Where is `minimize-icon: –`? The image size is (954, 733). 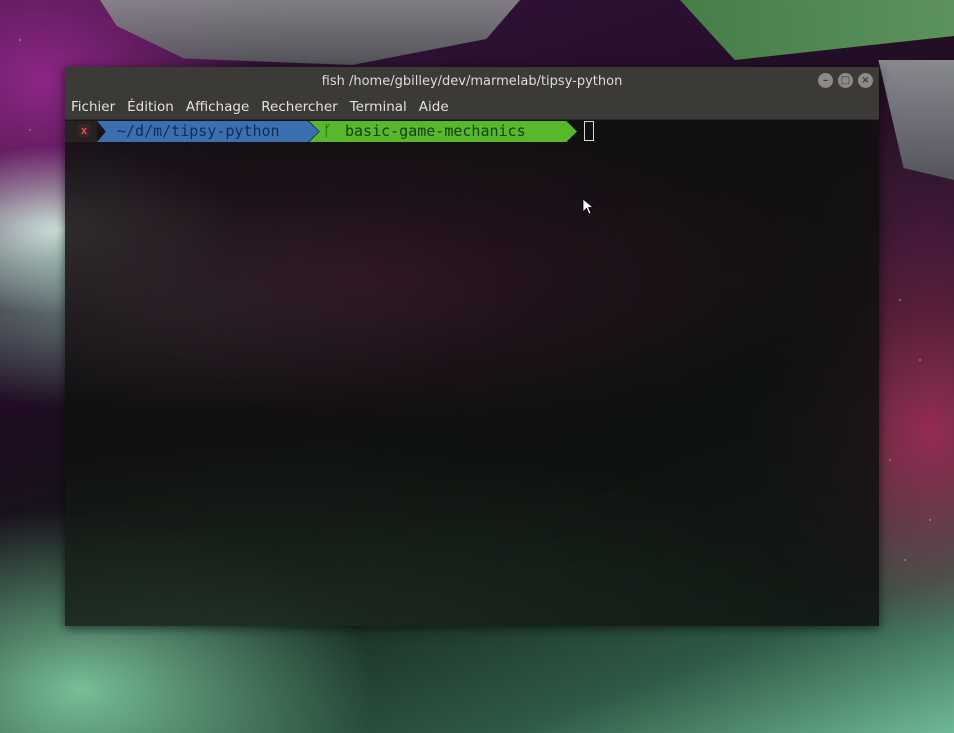
minimize-icon: – is located at coordinates (825, 80).